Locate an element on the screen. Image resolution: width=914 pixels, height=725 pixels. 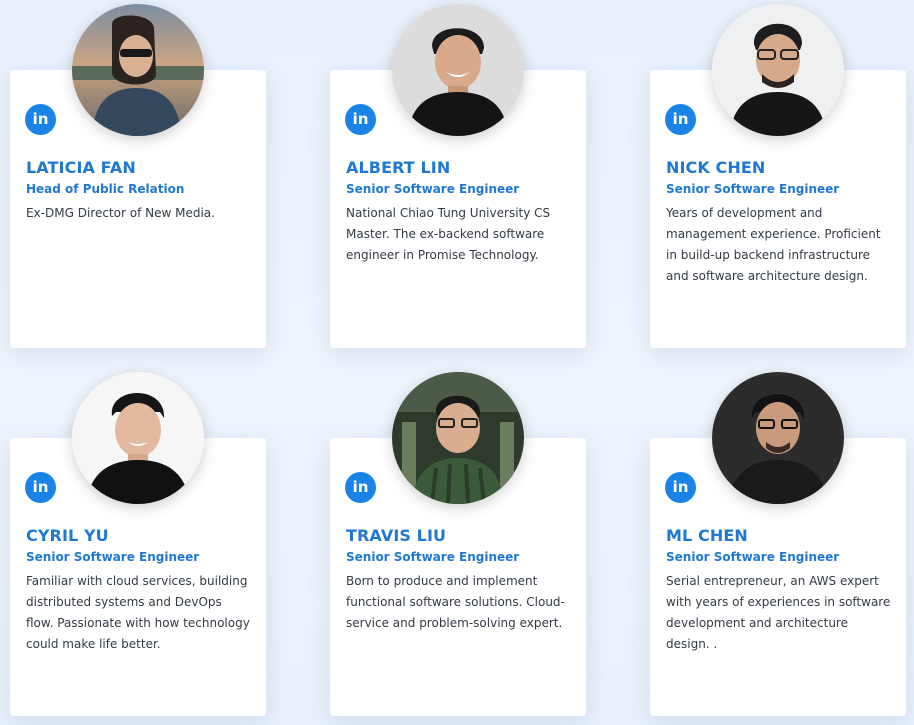
member-name: ALBERT LIN is located at coordinates (398, 167).